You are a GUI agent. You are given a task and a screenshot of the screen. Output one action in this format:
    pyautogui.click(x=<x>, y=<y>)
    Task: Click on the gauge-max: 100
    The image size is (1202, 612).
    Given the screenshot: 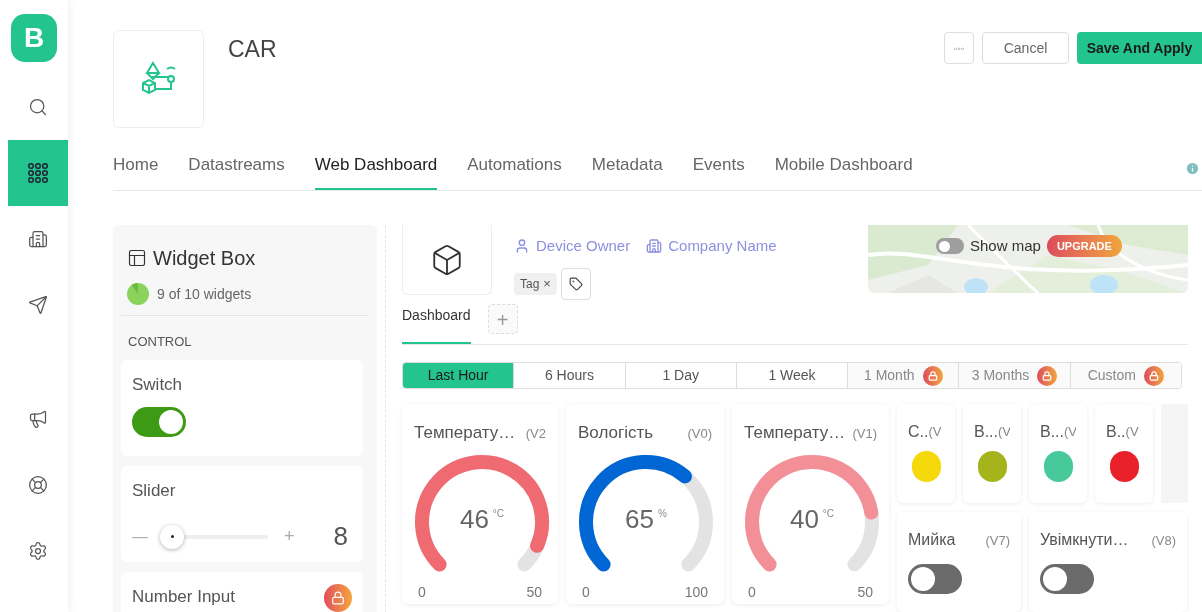 What is the action you would take?
    pyautogui.click(x=696, y=592)
    